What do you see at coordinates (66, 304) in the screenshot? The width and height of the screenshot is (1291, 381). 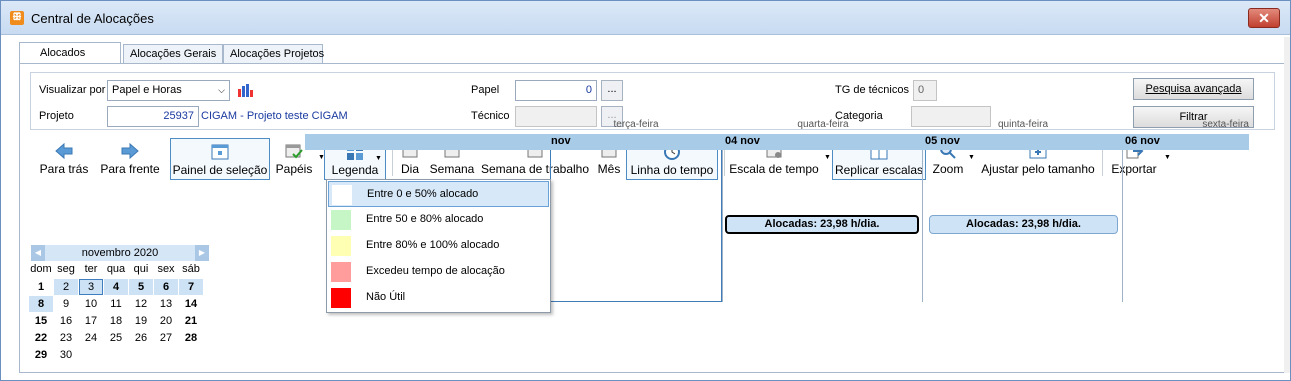 I see `calendar-day: 9` at bounding box center [66, 304].